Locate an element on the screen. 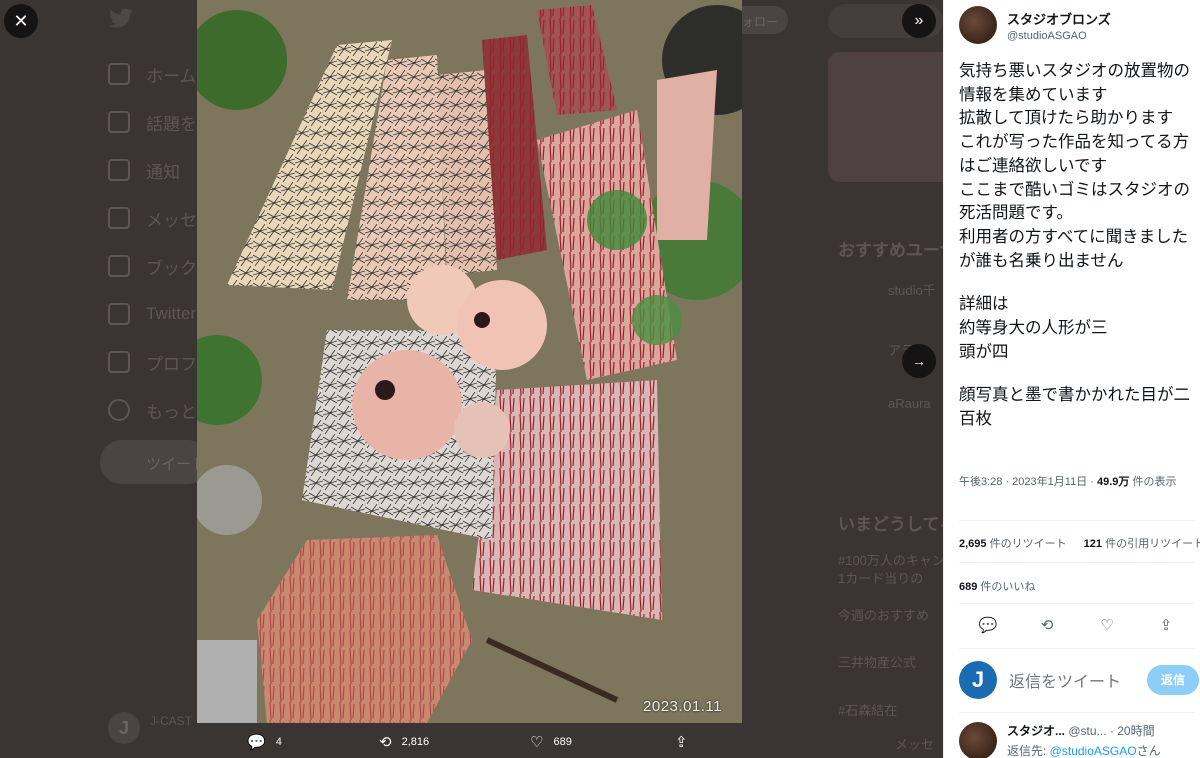  tweet-author: スタジオブロンズ @studioASGAO is located at coordinates (1035, 25).